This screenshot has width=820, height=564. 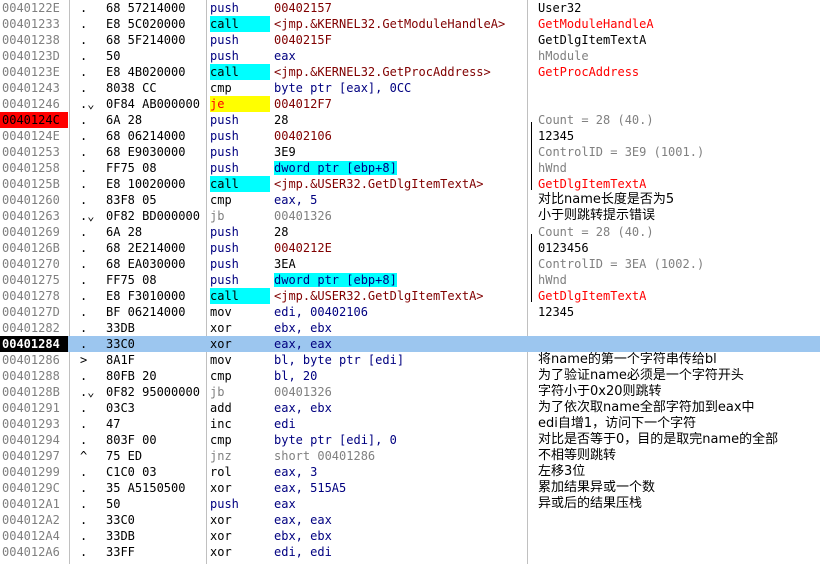 I want to click on comment: ControlID = 3E9 (1001.), so click(x=679, y=152).